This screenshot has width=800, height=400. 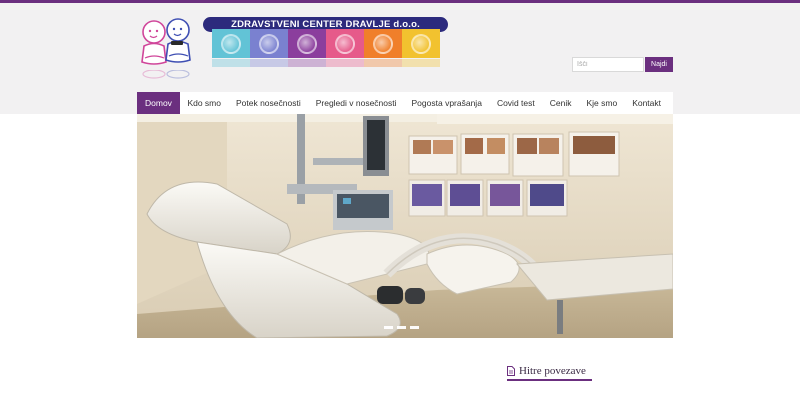 I want to click on babies-logo-icon, so click(x=166, y=41).